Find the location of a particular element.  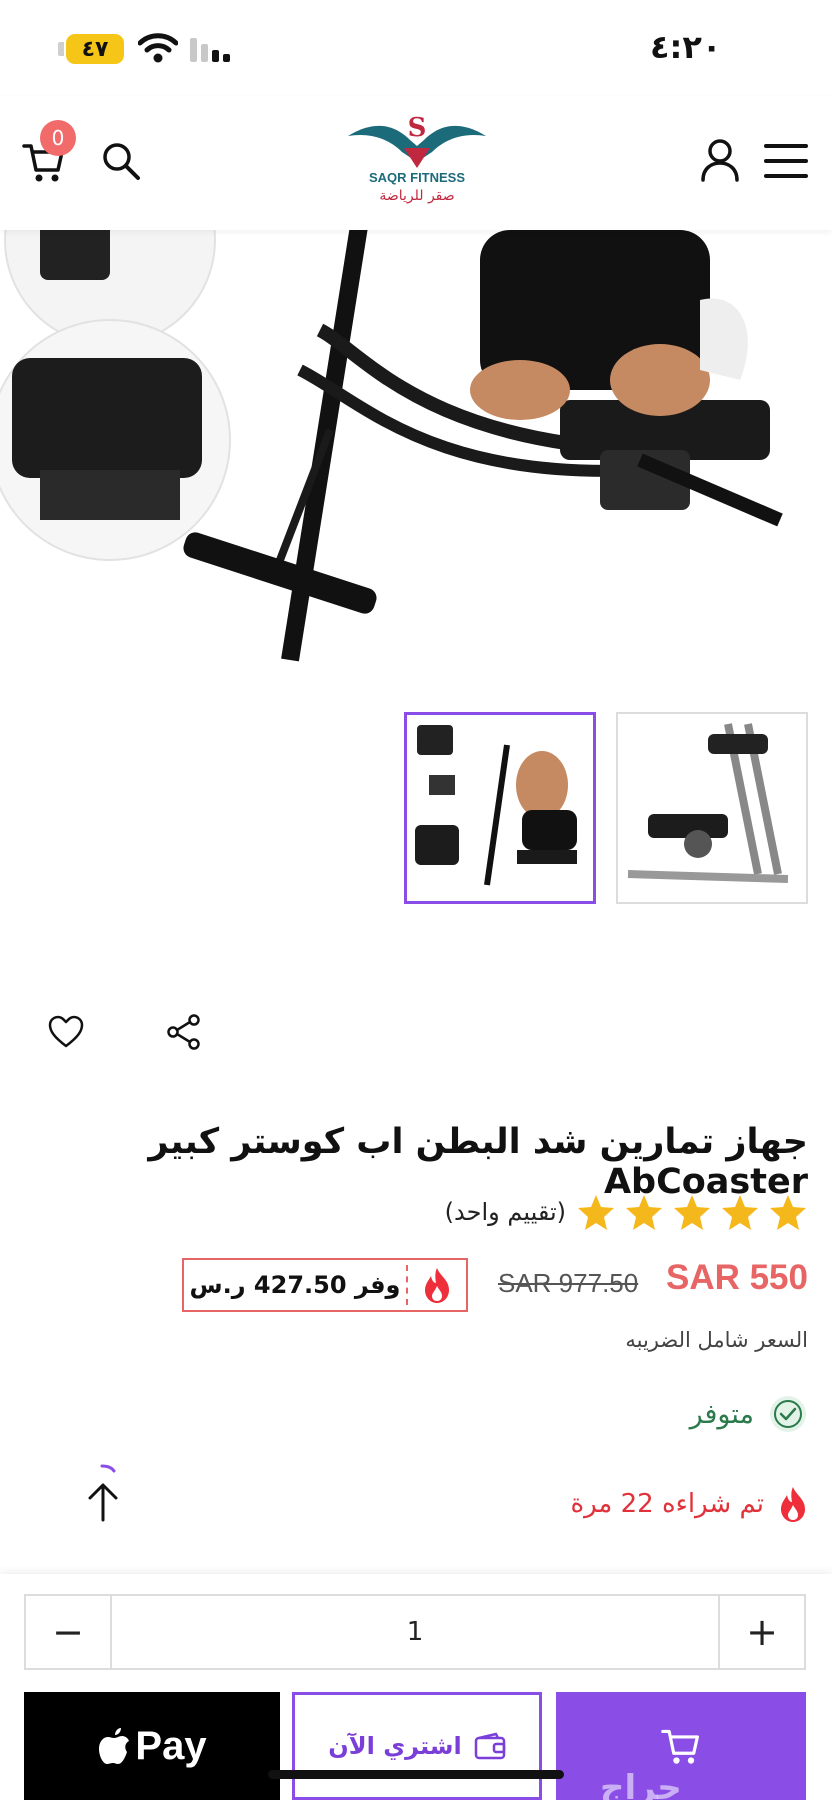

svg-text: S is located at coordinates (417, 128).